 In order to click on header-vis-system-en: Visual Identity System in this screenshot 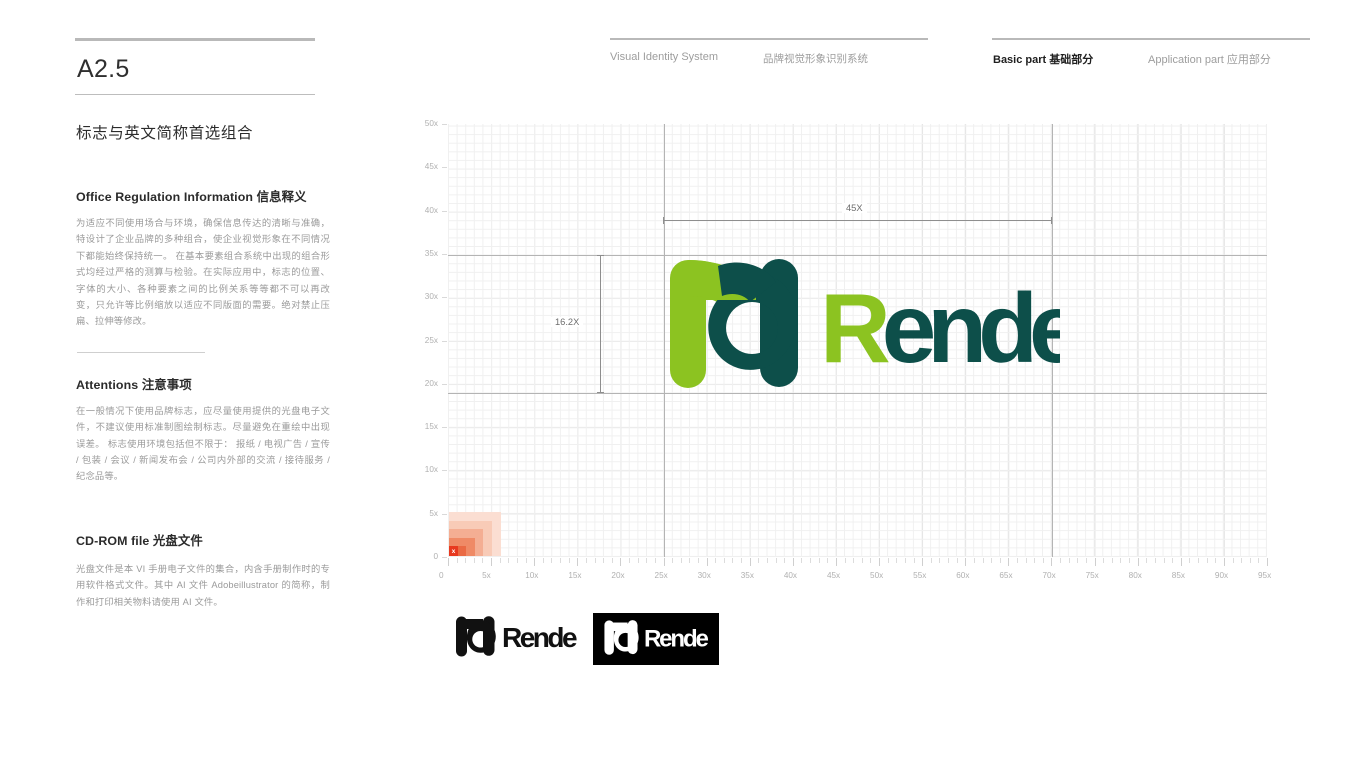, I will do `click(664, 57)`.